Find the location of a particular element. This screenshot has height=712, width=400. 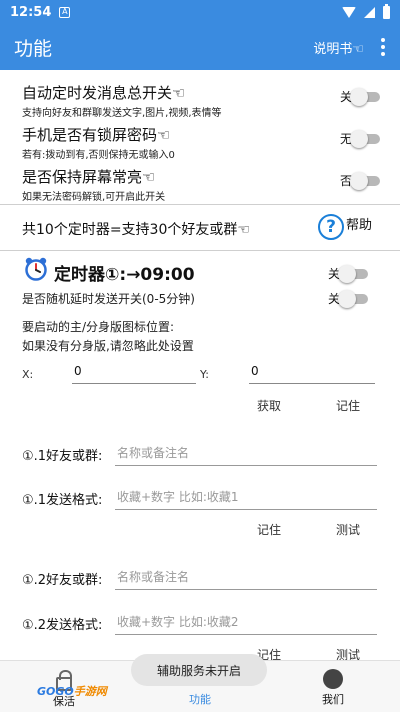

help-icon: ? is located at coordinates (331, 227).